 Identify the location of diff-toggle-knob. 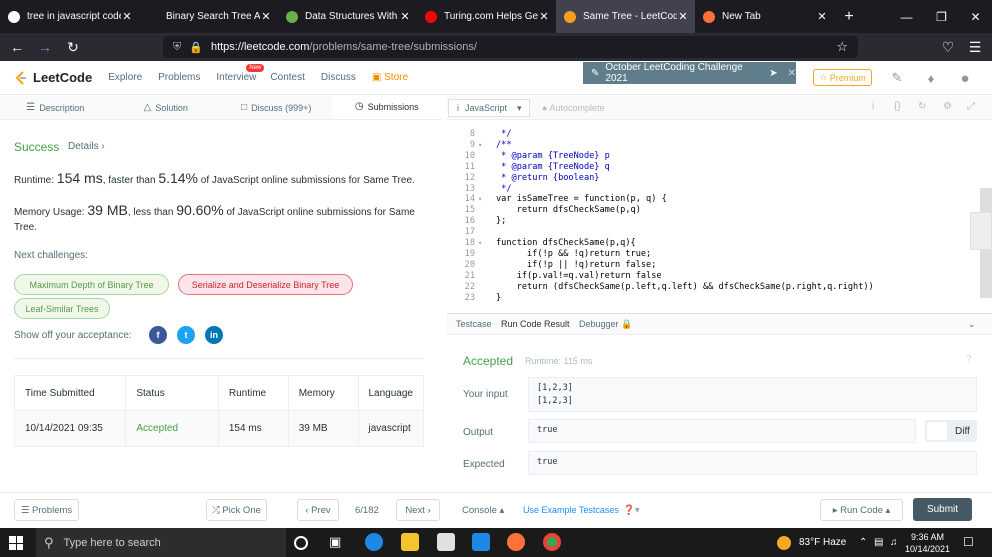
(937, 431).